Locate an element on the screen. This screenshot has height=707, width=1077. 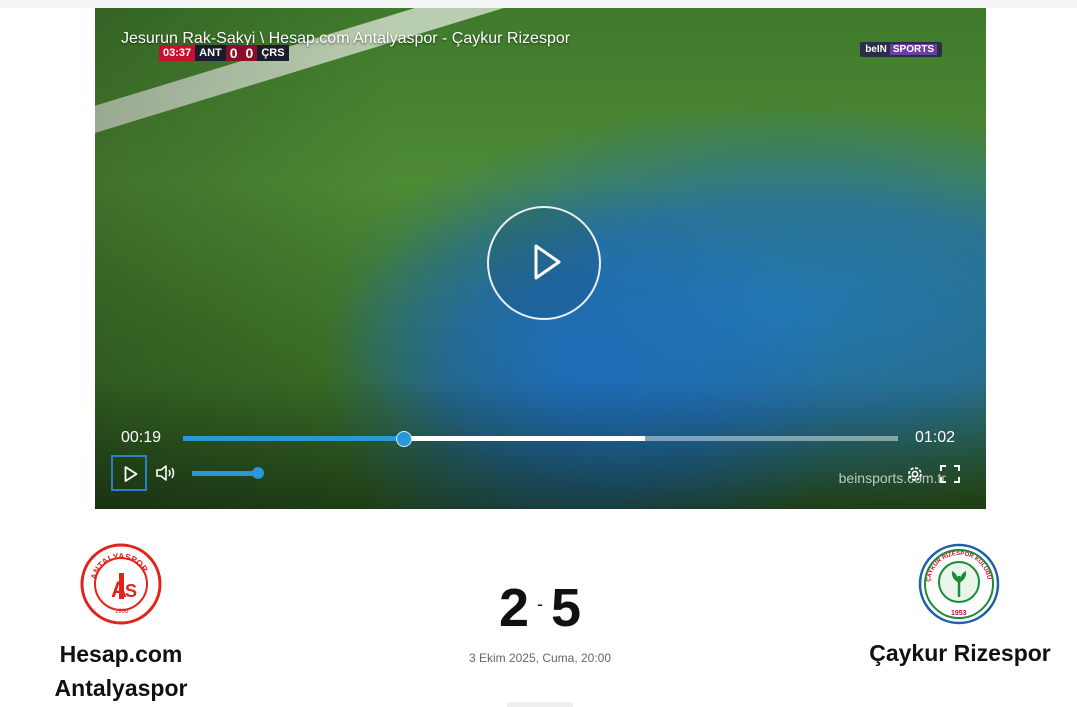
svg-text: S is located at coordinates (131, 591).